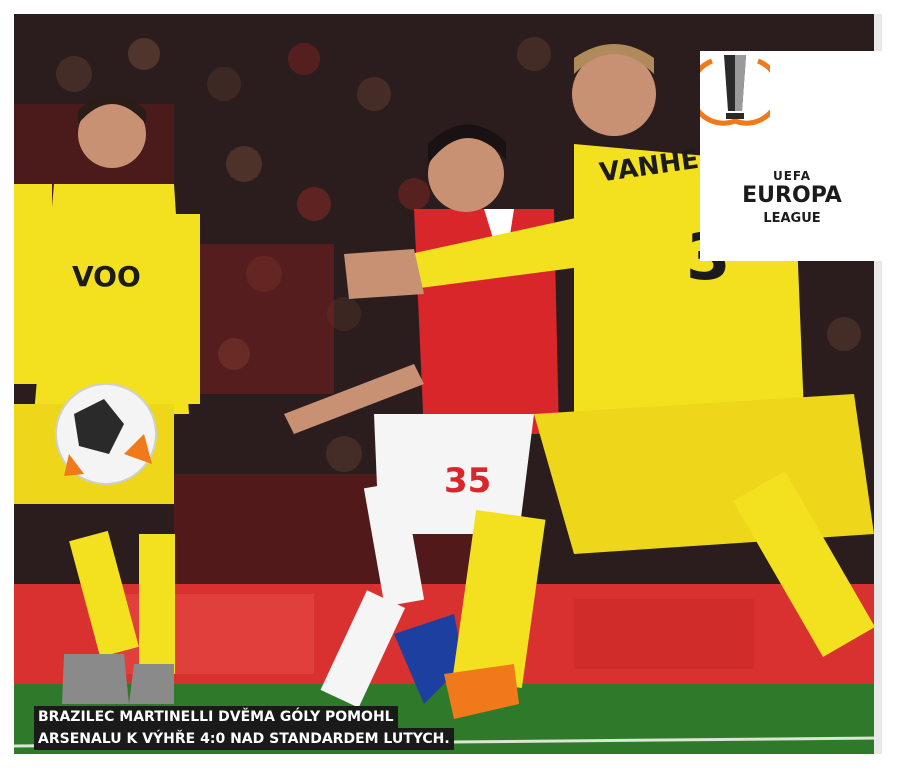 This screenshot has width=900, height=770. What do you see at coordinates (792, 195) in the screenshot?
I see `logo-title: EUROPA` at bounding box center [792, 195].